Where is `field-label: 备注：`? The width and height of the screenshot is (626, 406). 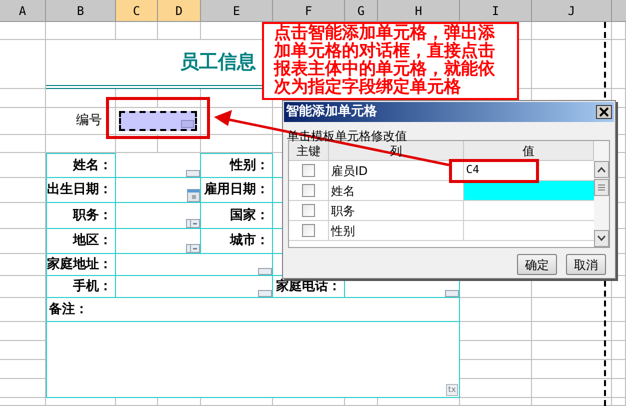
field-label: 备注： is located at coordinates (253, 310).